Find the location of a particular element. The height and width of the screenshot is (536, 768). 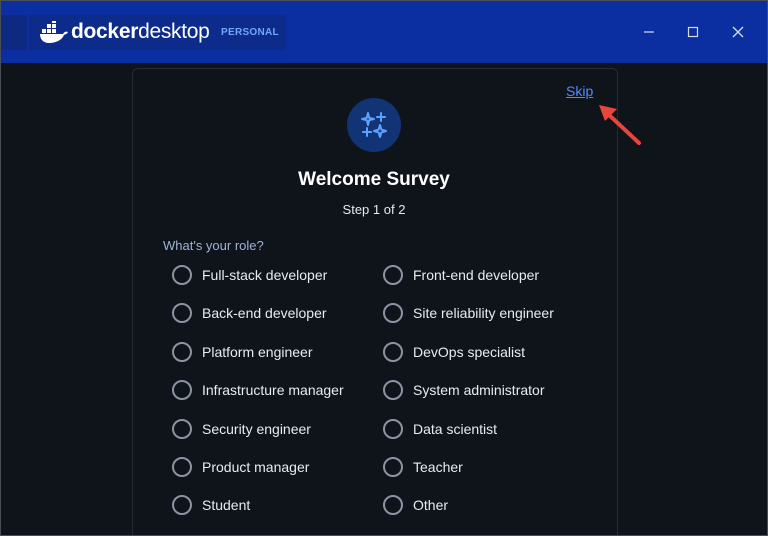

docker-whale-icon is located at coordinates (54, 32).